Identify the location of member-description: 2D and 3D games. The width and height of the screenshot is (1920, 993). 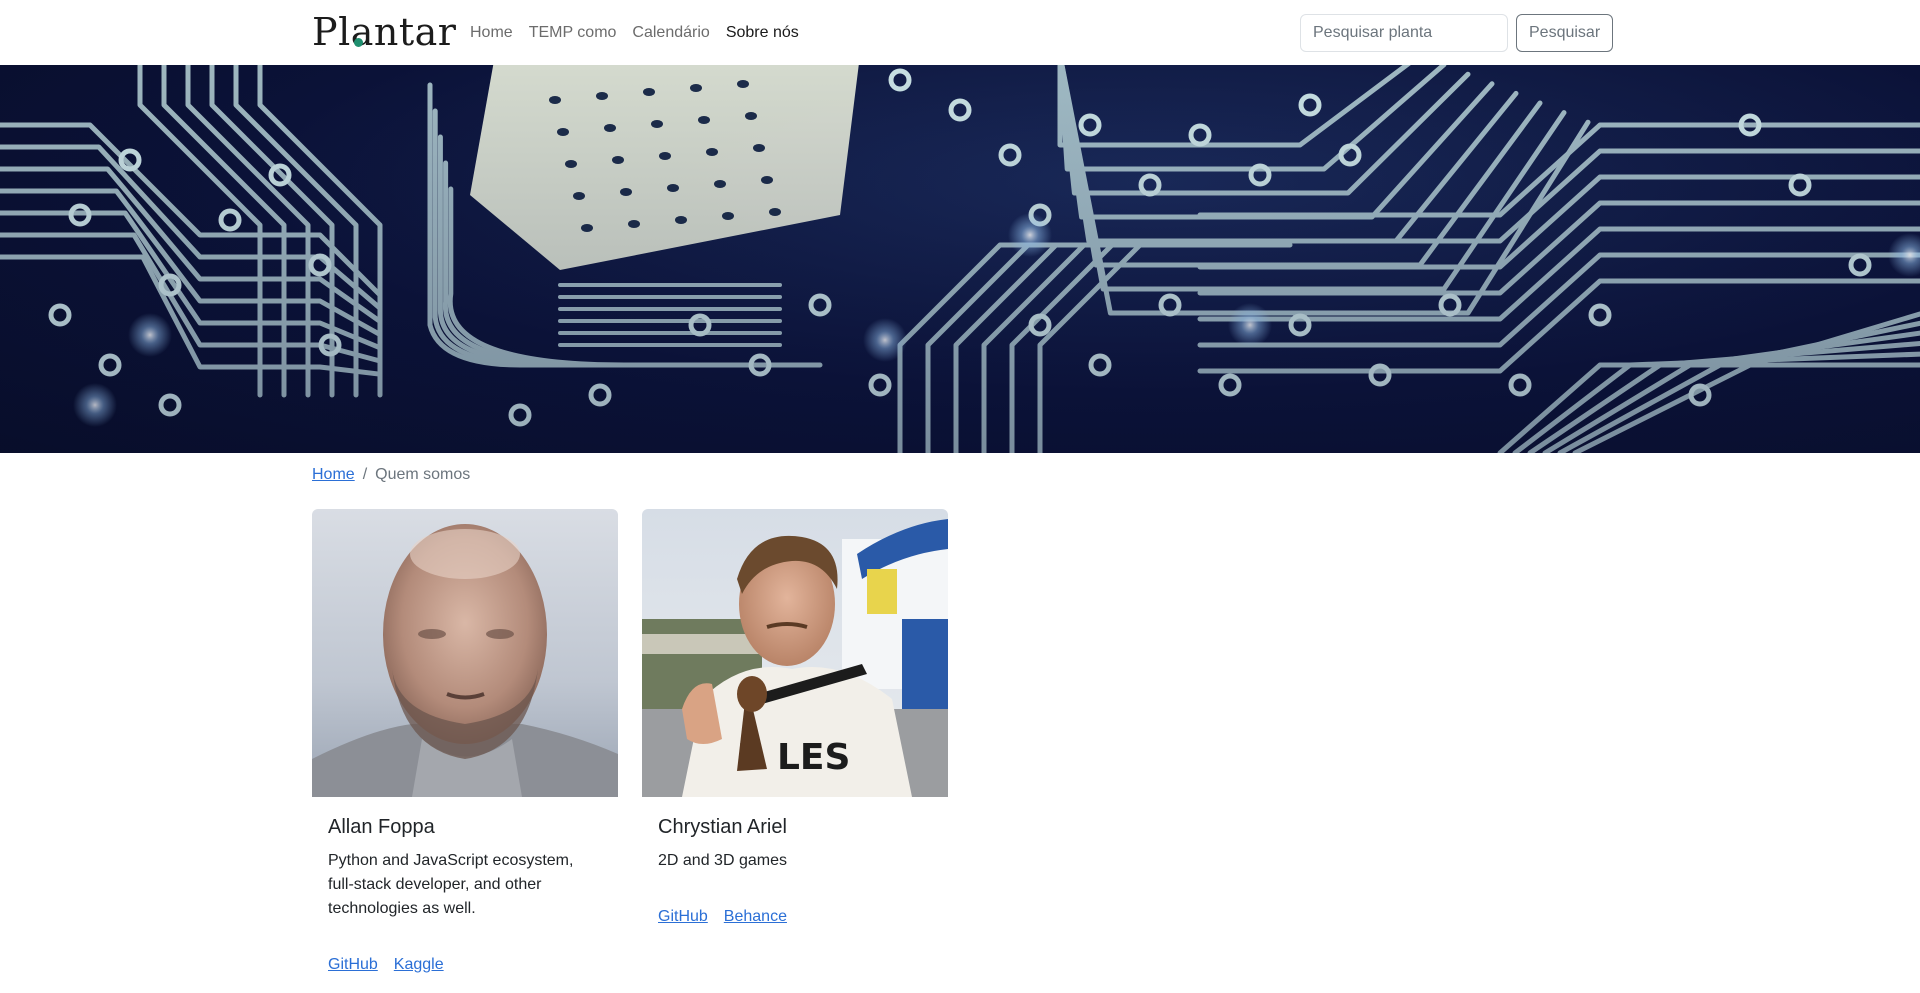
(722, 860).